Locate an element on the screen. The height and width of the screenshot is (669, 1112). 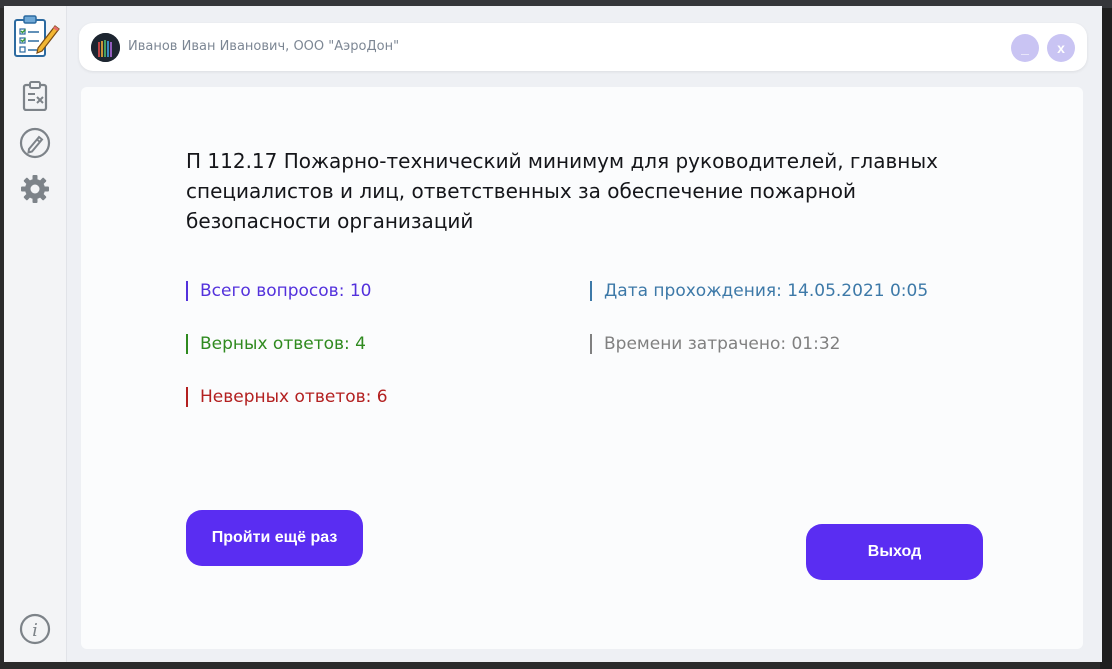
gear-icon is located at coordinates (35, 191).